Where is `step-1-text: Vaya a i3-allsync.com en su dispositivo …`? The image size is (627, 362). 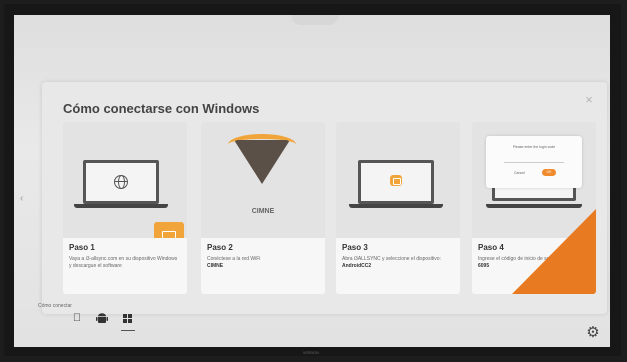 step-1-text: Vaya a i3-allsync.com en su dispositivo … is located at coordinates (123, 262).